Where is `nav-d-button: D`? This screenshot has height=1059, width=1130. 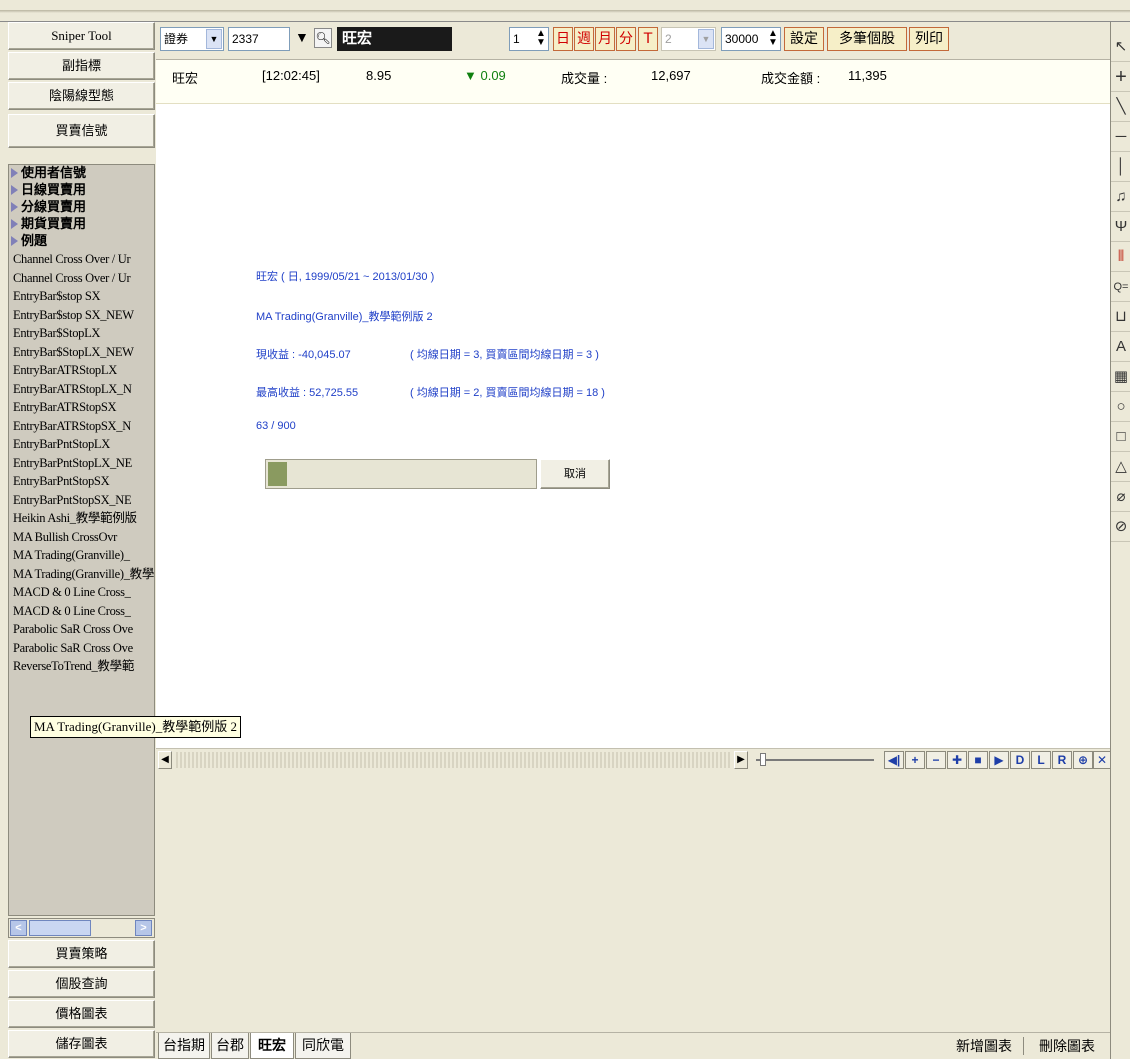
nav-d-button: D is located at coordinates (1020, 760).